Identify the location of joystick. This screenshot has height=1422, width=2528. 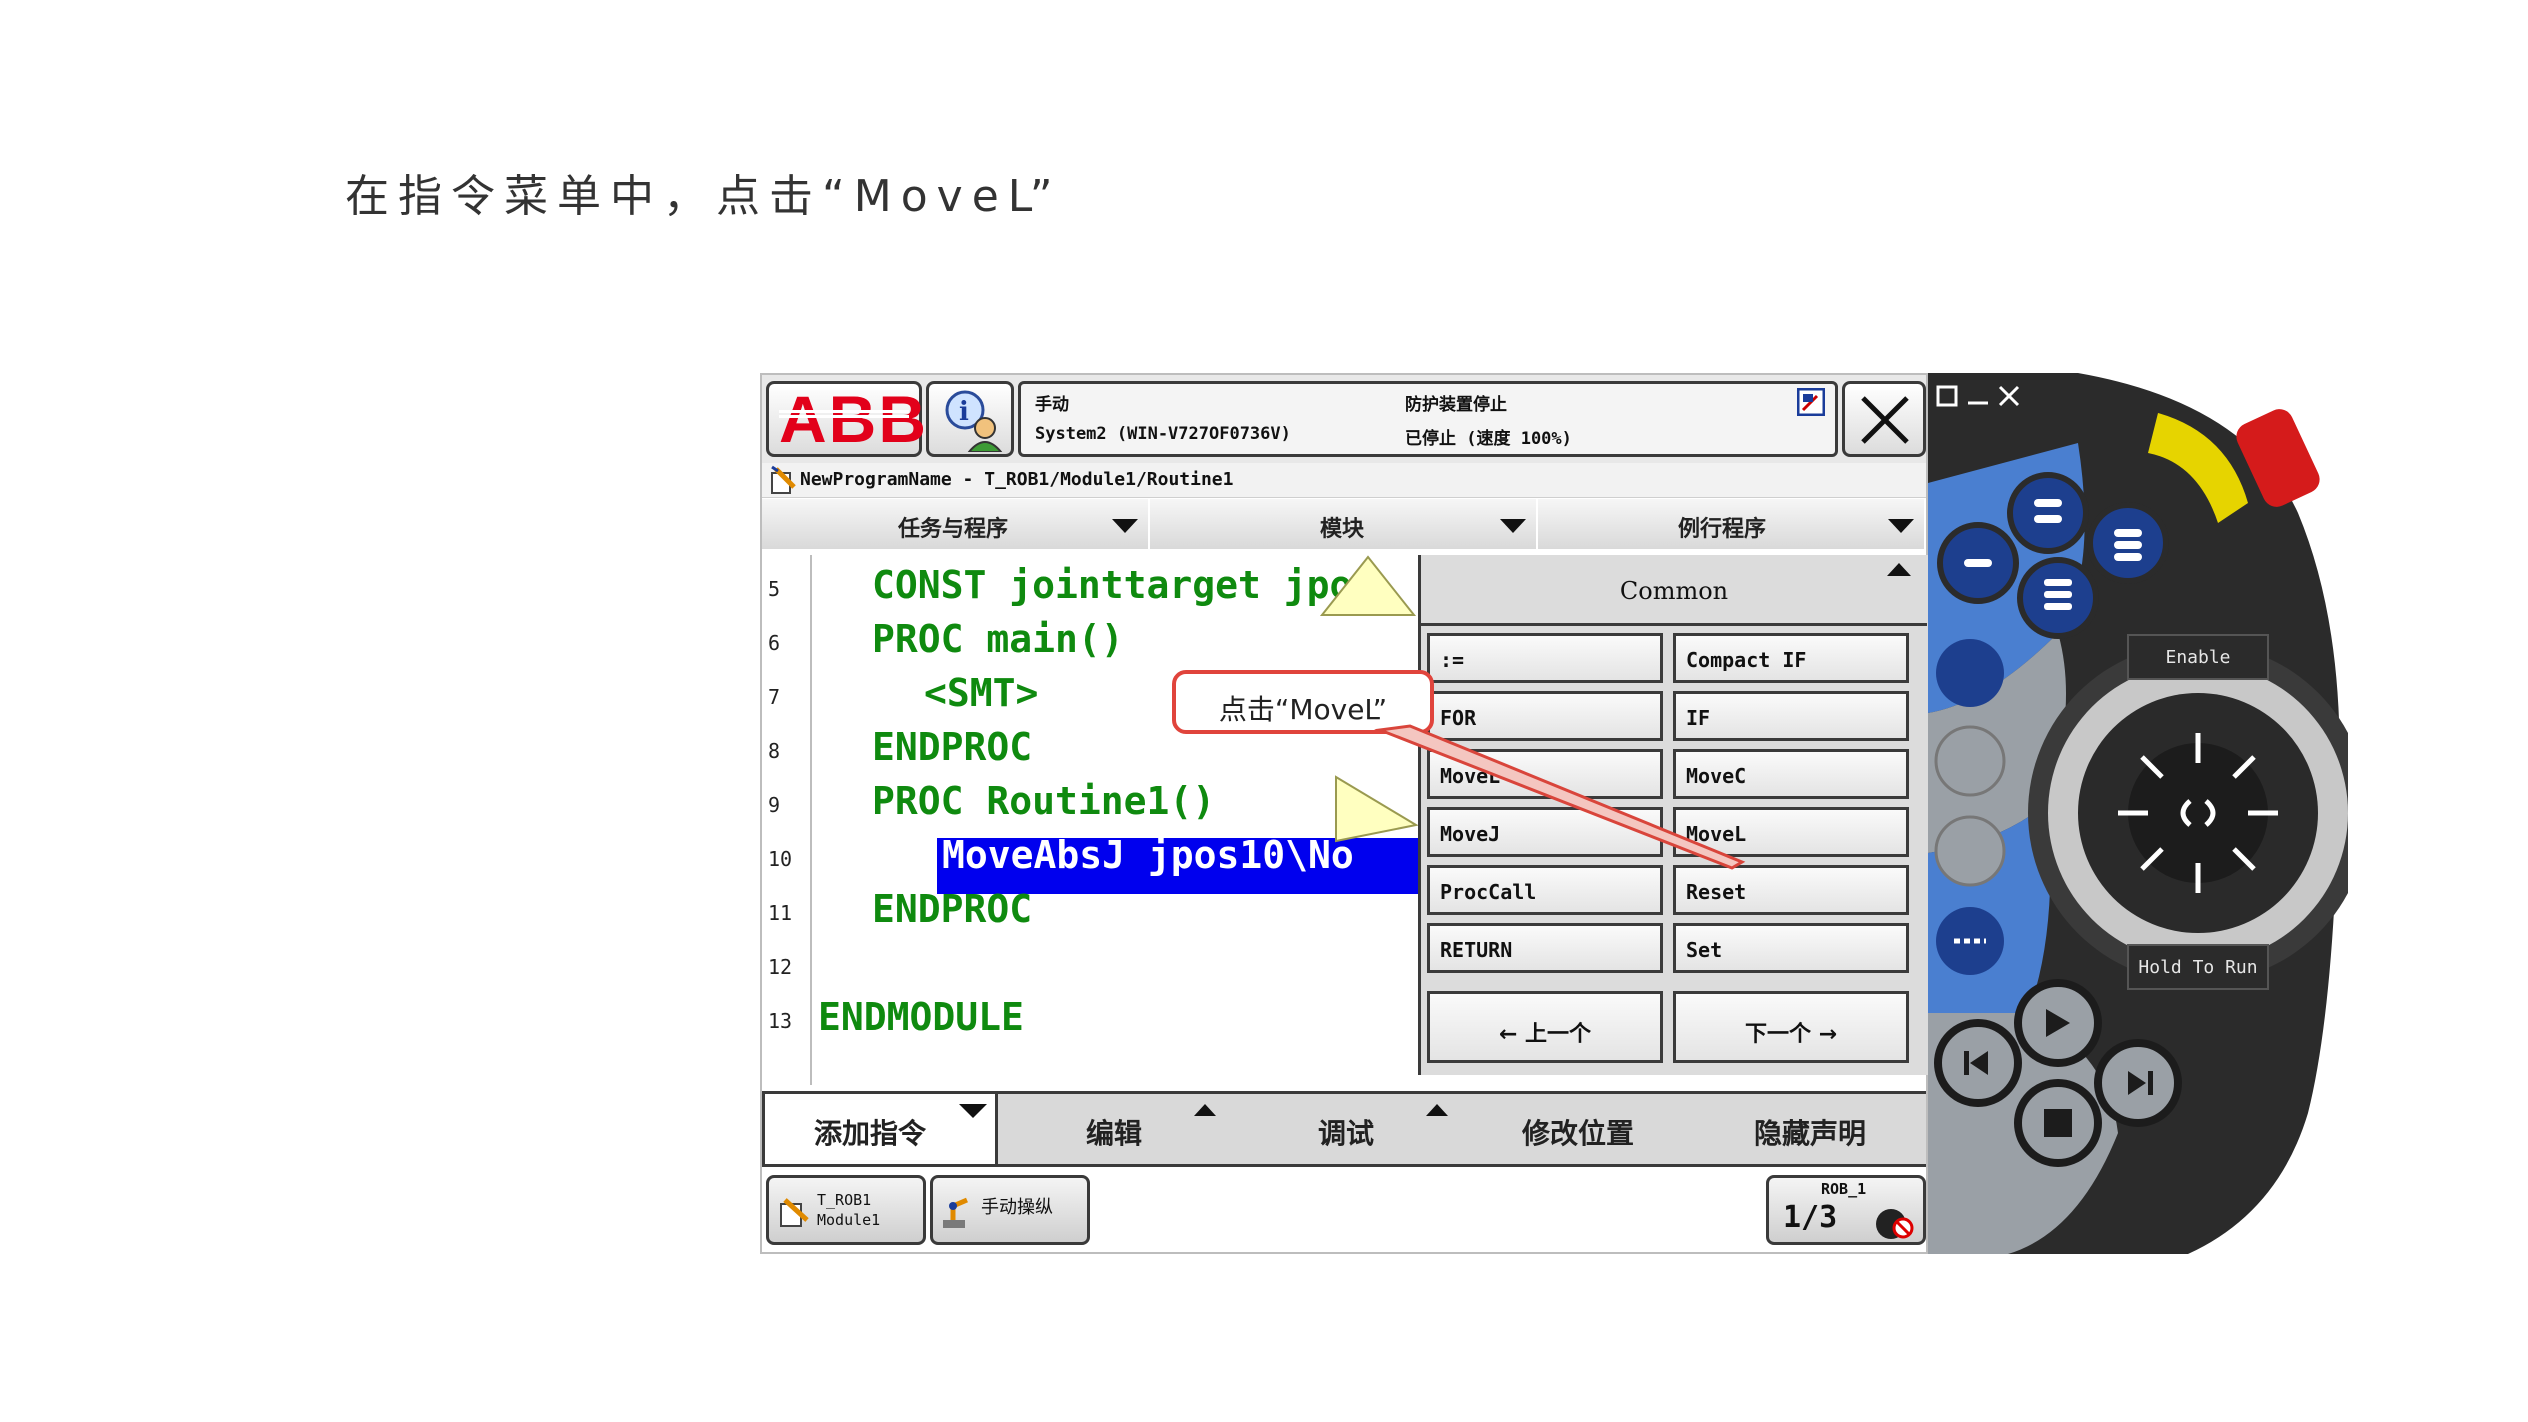
(2197, 734).